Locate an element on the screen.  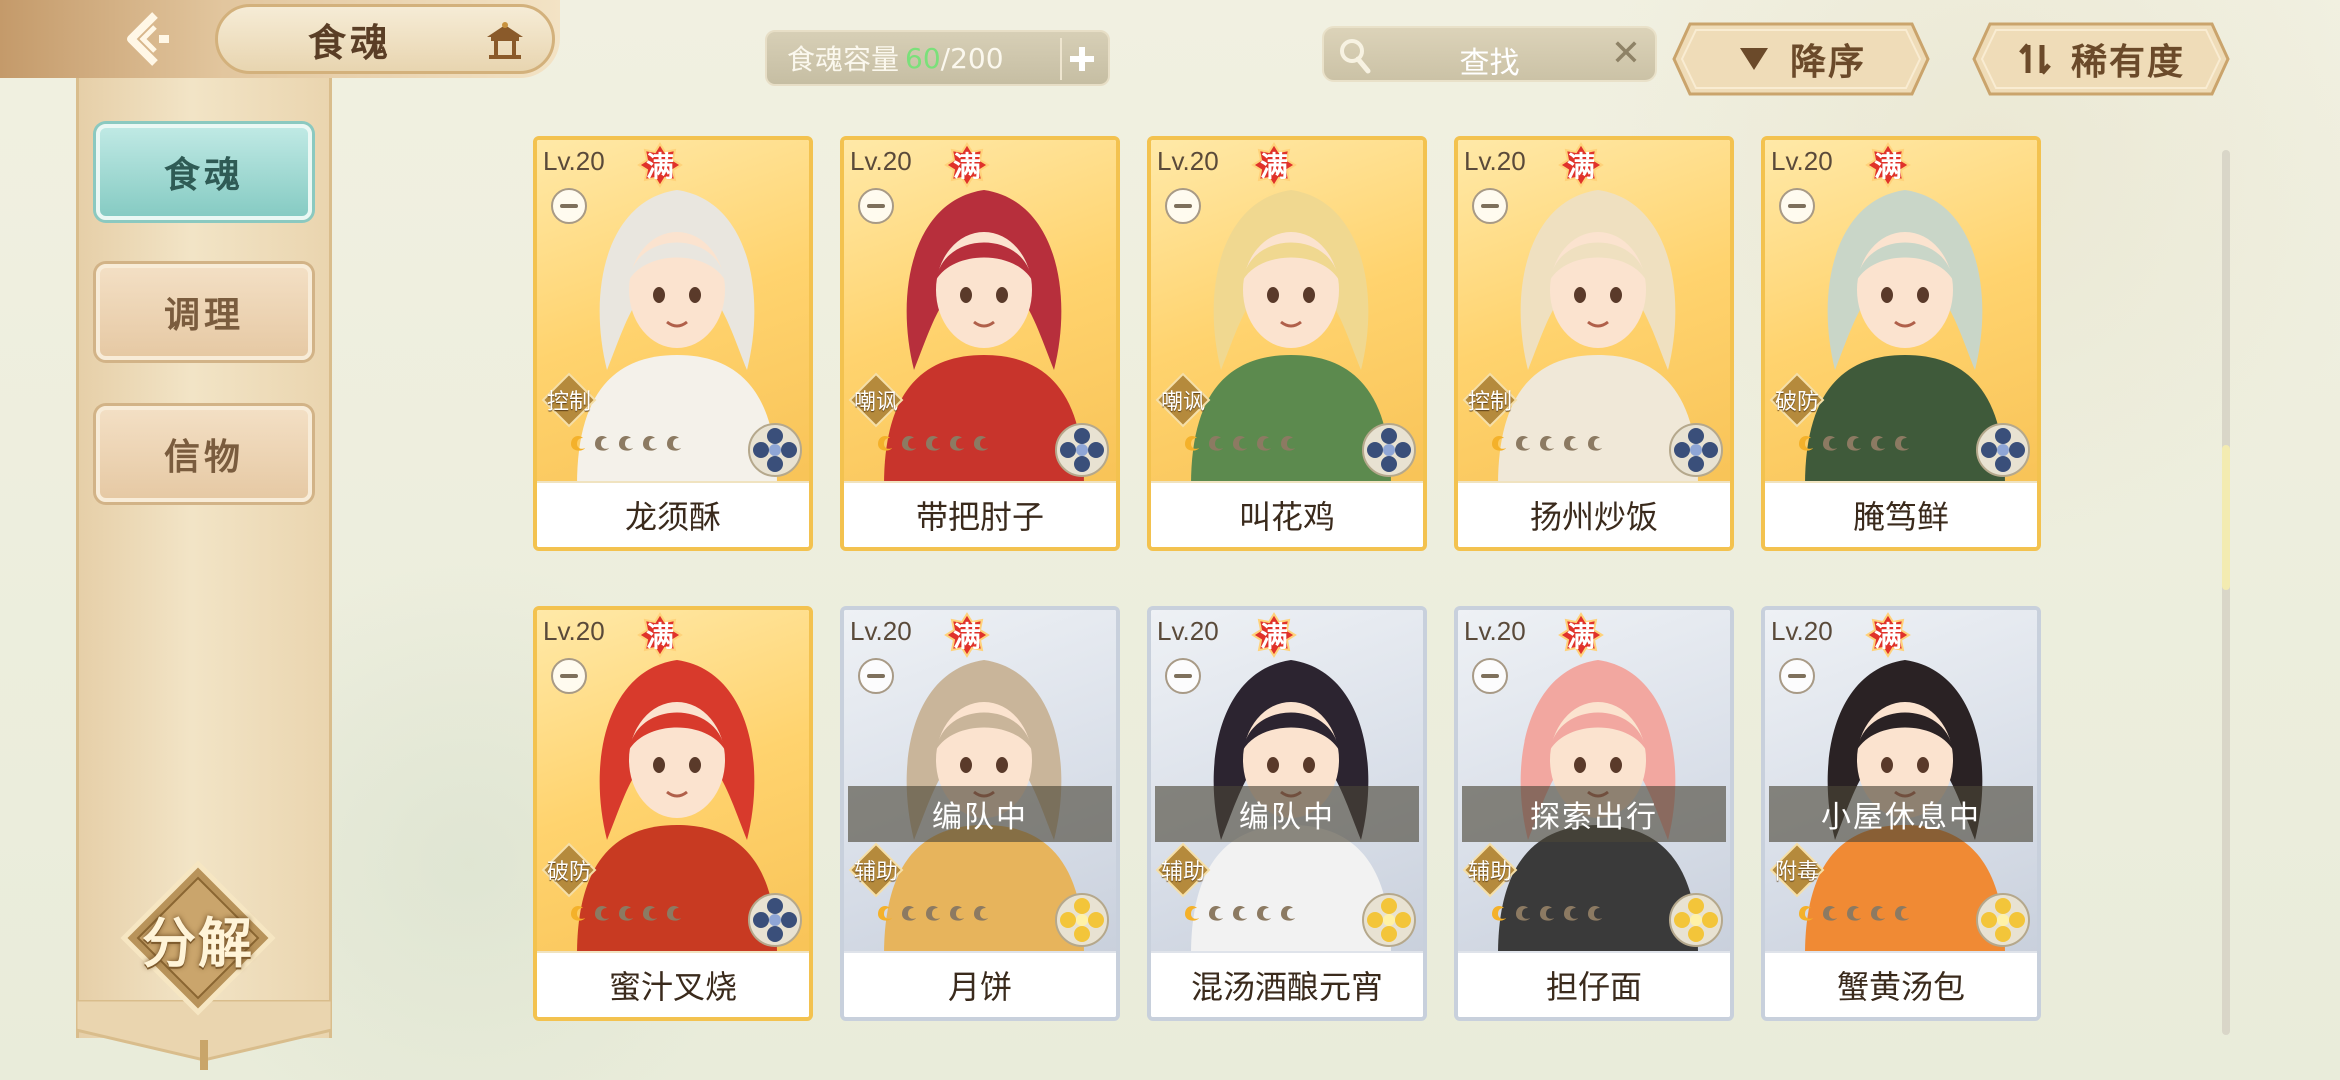
food-soul-card: Lv.20 满编队中 辅助 月饼 is located at coordinates (980, 813).